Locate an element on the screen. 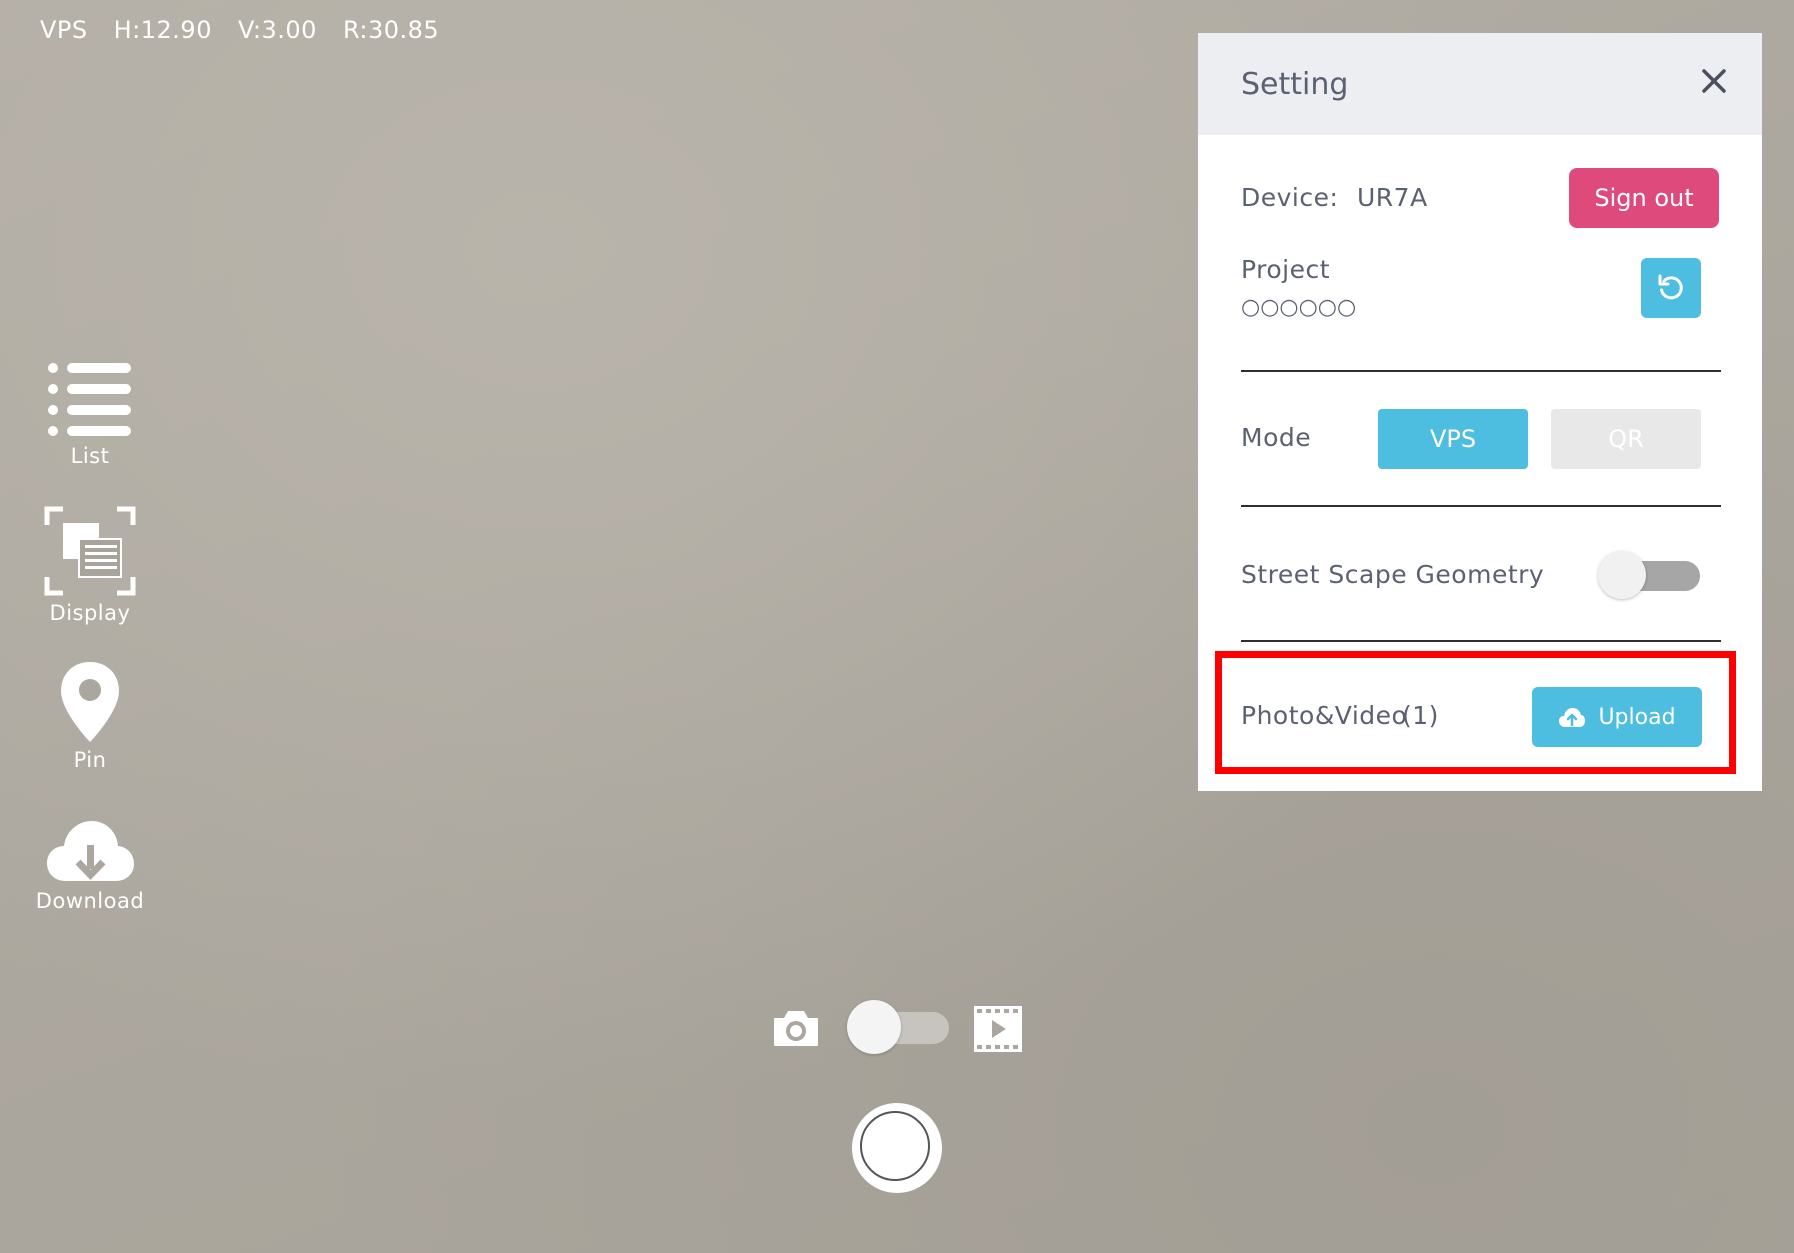 The height and width of the screenshot is (1253, 1794). side-item-label: Download is located at coordinates (90, 901).